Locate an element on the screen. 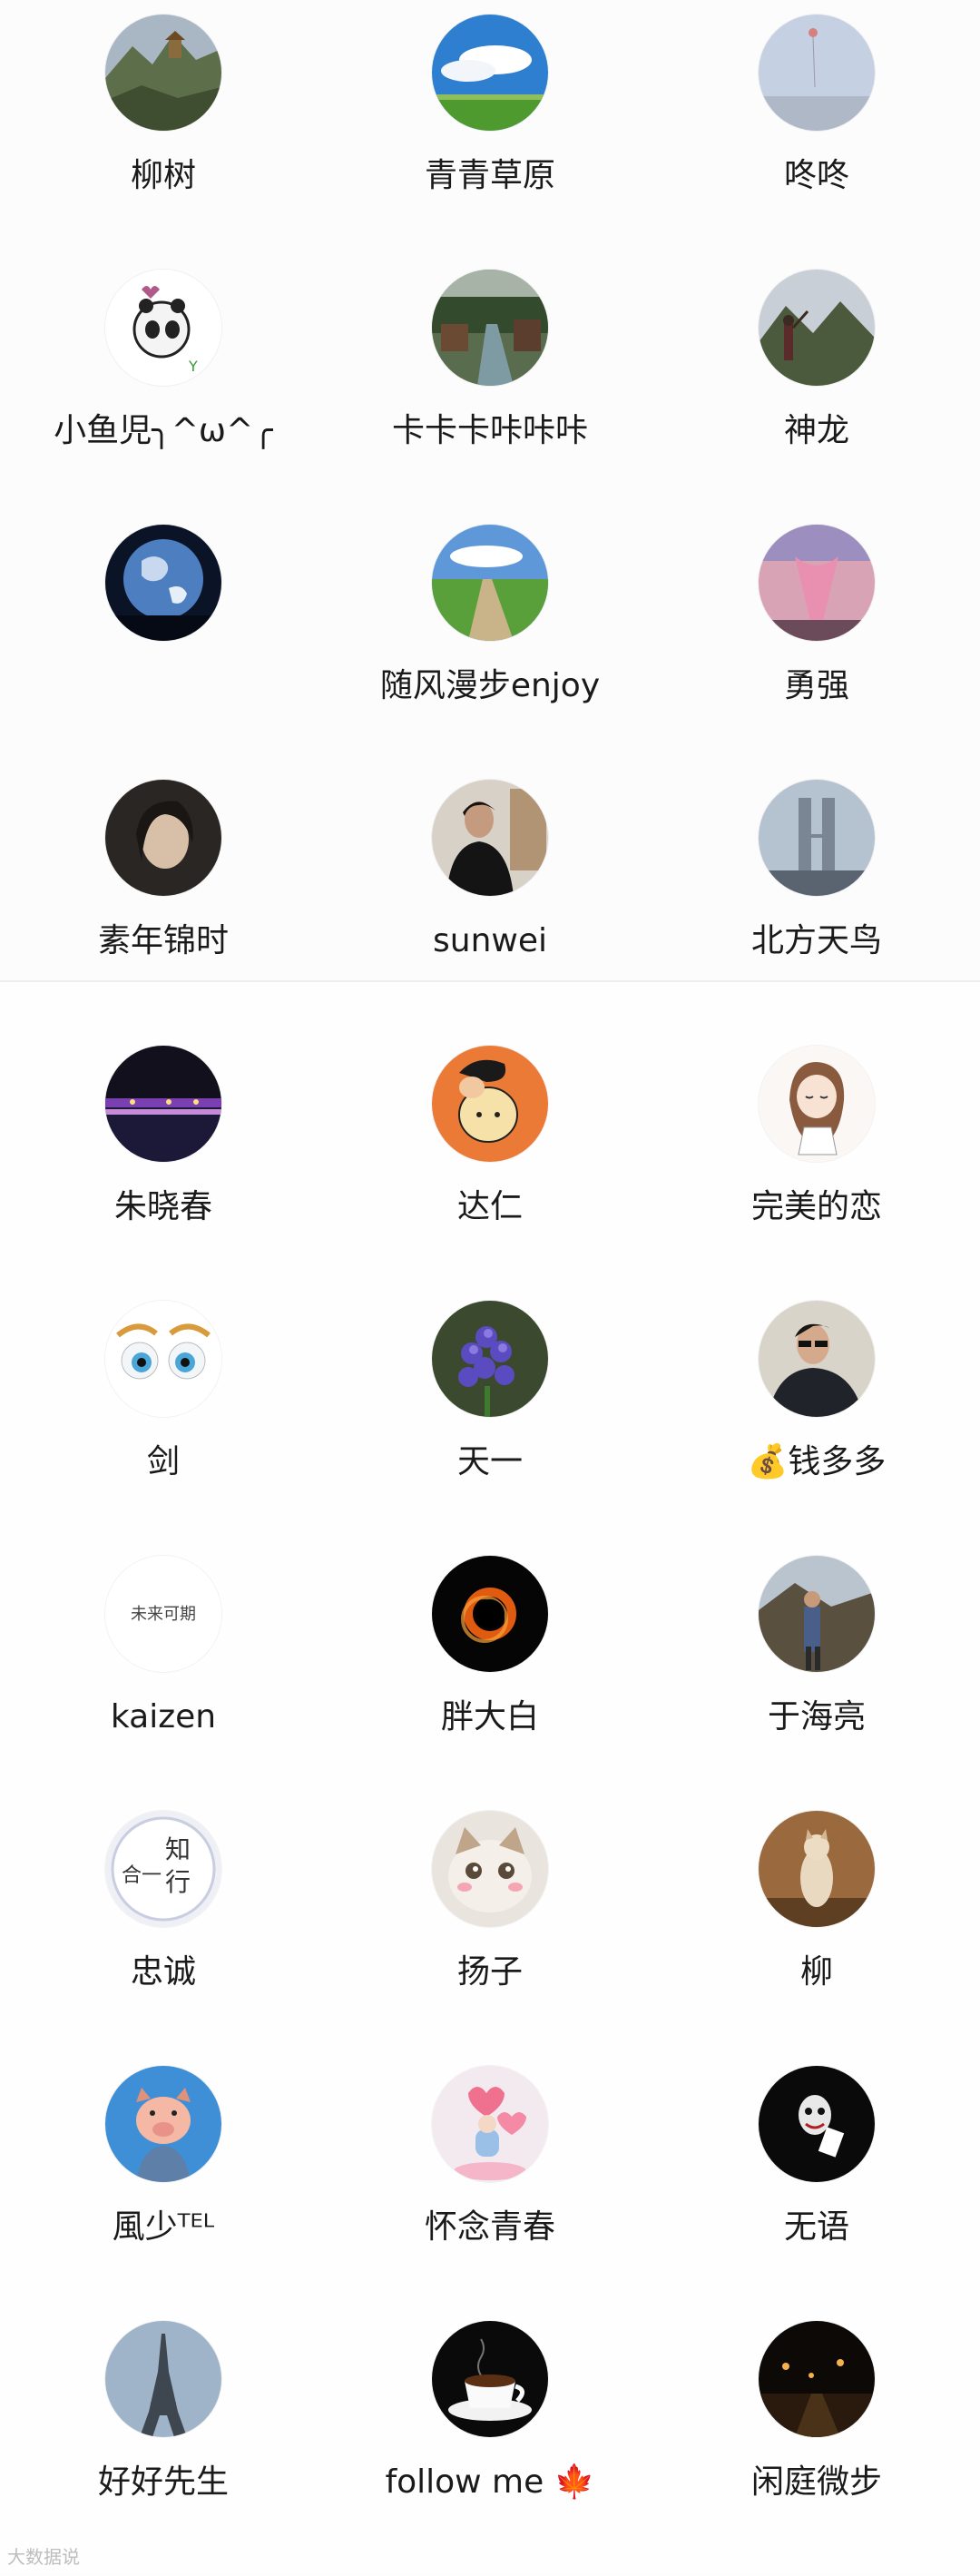 This screenshot has height=2576, width=980. contact-item is located at coordinates (163, 652).